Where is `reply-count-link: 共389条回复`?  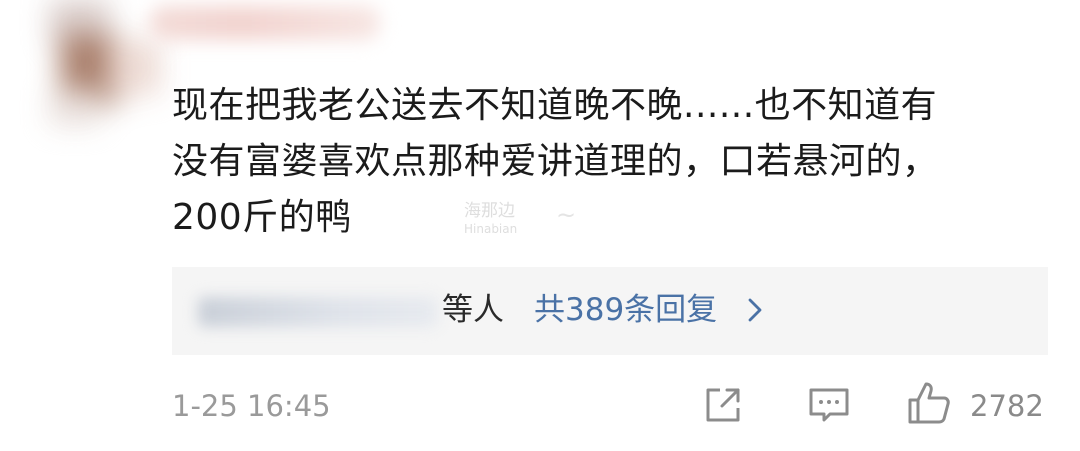 reply-count-link: 共389条回复 is located at coordinates (625, 310).